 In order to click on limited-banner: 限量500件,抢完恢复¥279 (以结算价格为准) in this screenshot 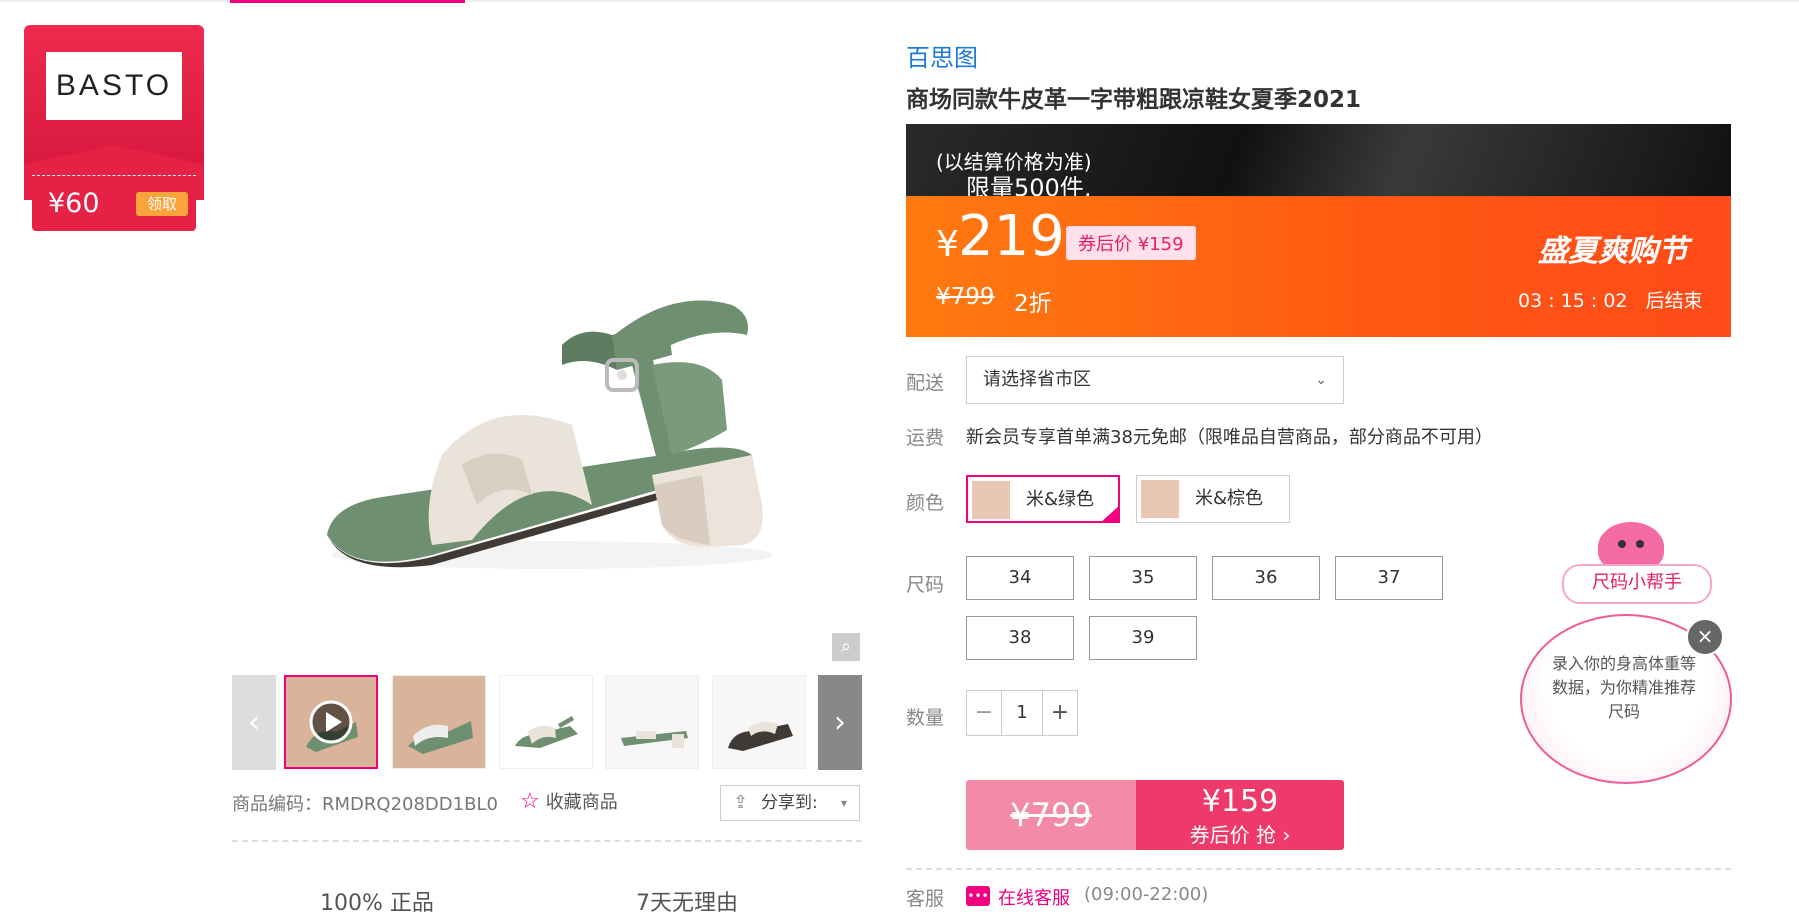, I will do `click(1318, 195)`.